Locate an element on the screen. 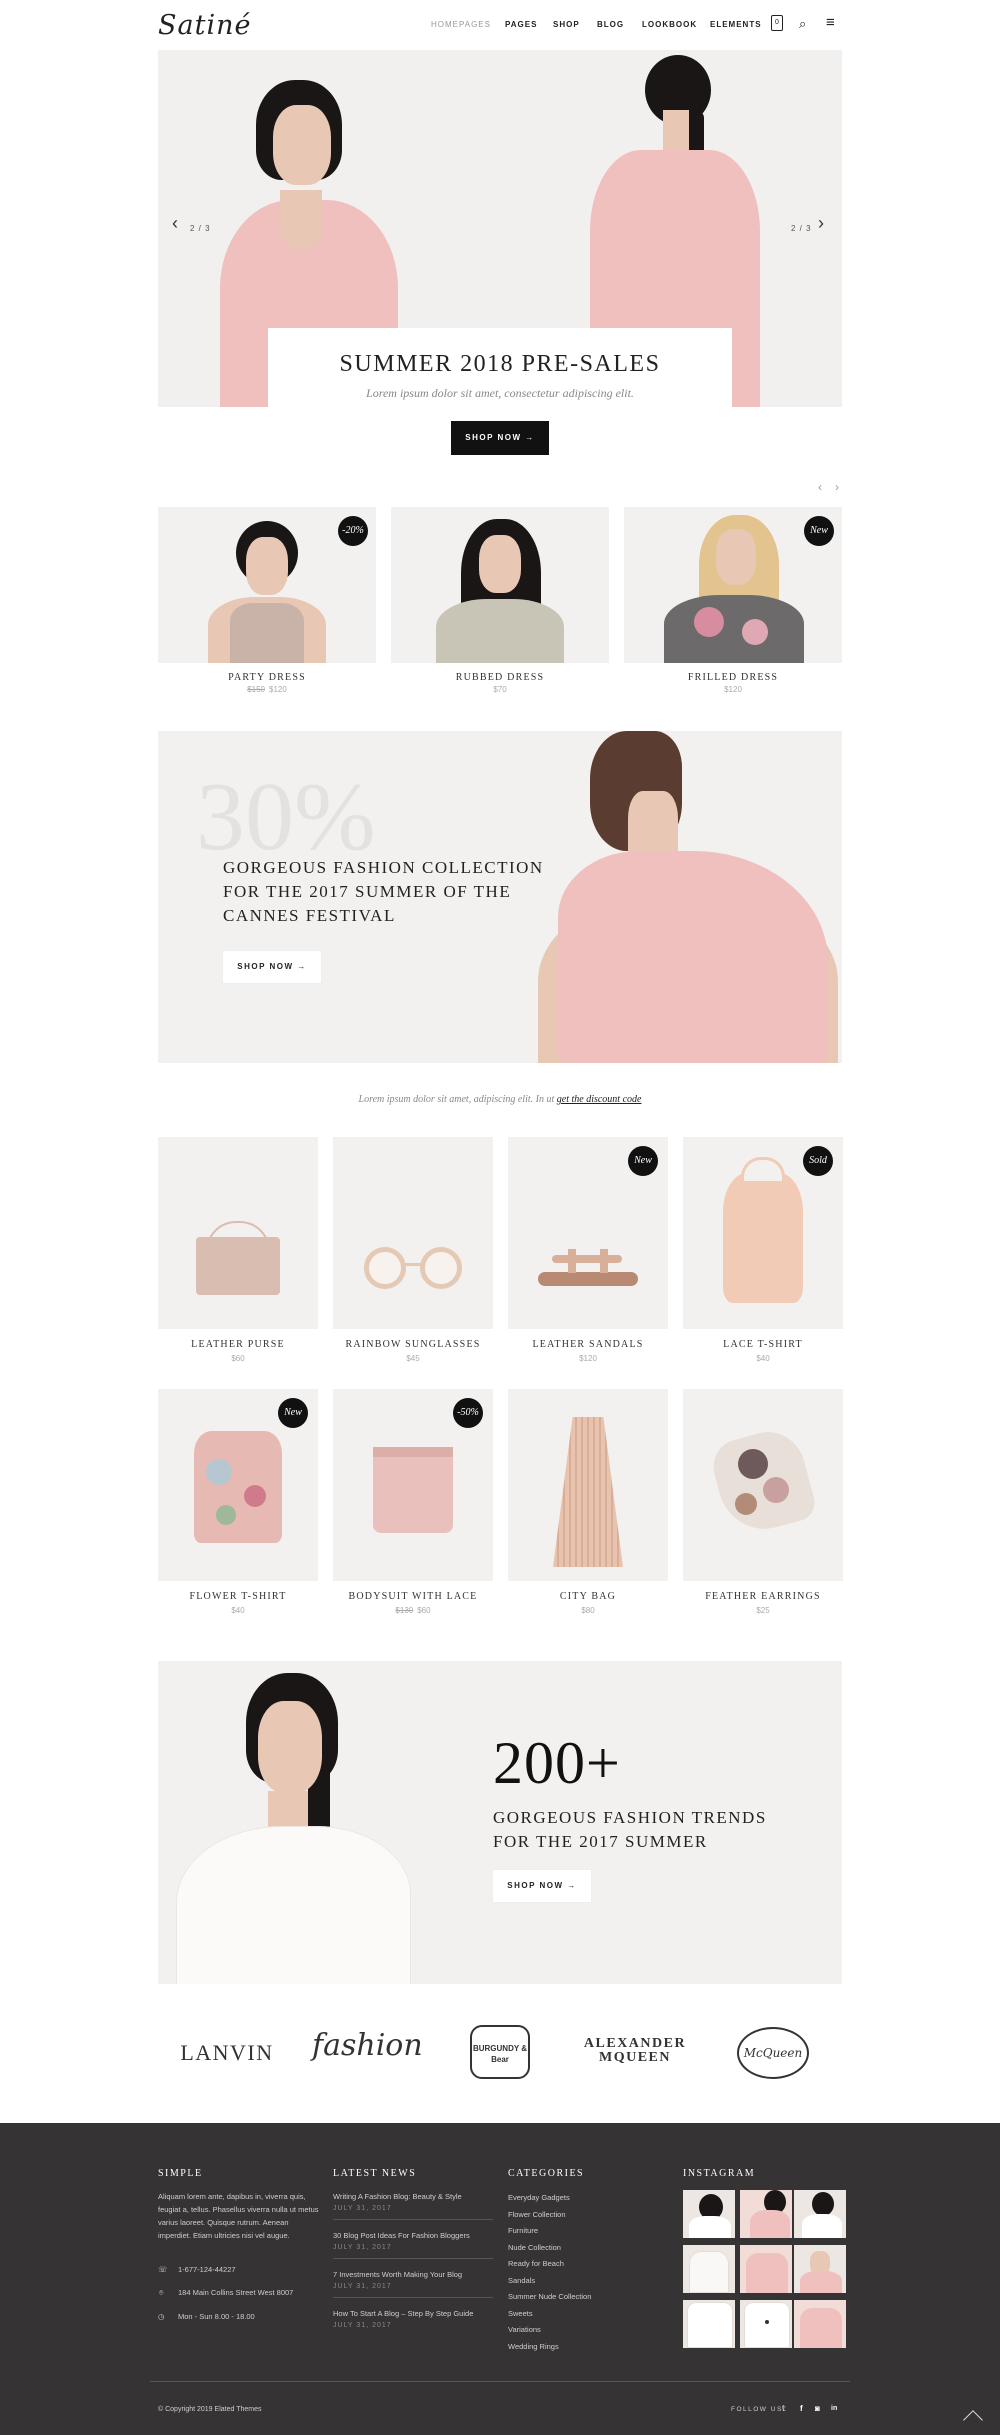 This screenshot has height=2435, width=1000. back-to-top-icon is located at coordinates (973, 2420).